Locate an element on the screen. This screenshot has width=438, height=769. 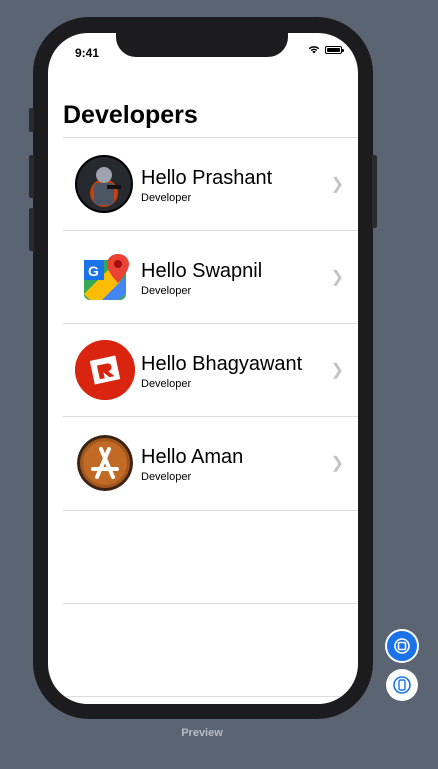
volume-up-button is located at coordinates (31, 176).